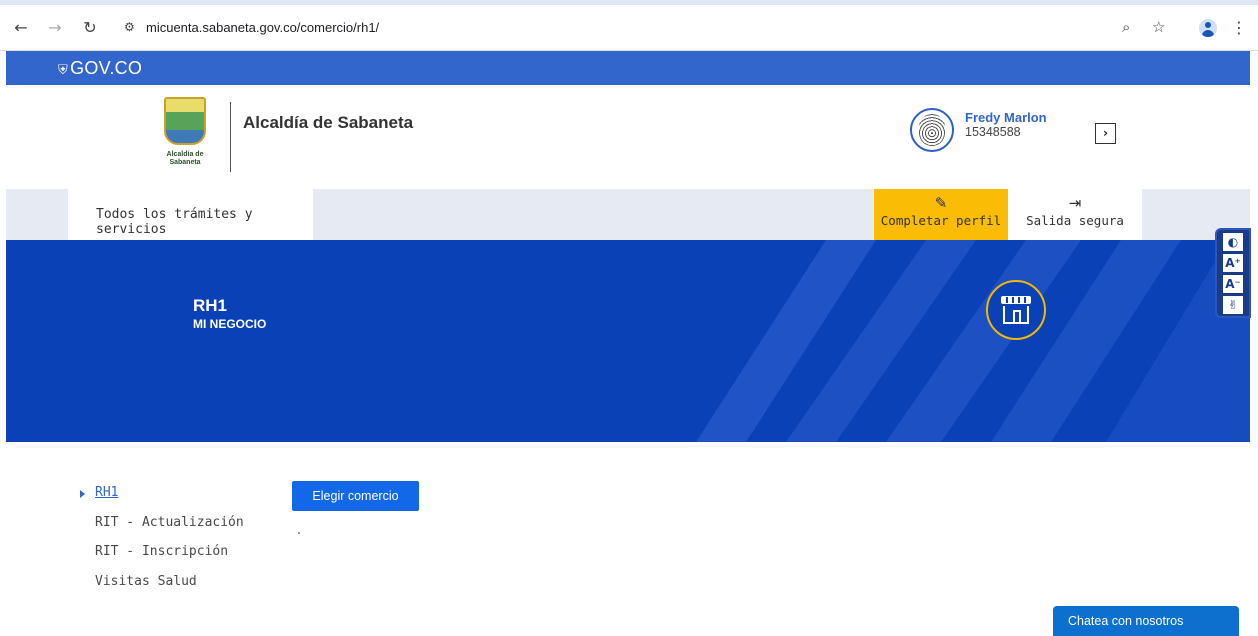 The image size is (1258, 636). What do you see at coordinates (1239, 28) in the screenshot?
I see `browser-menu-icon: ⋮` at bounding box center [1239, 28].